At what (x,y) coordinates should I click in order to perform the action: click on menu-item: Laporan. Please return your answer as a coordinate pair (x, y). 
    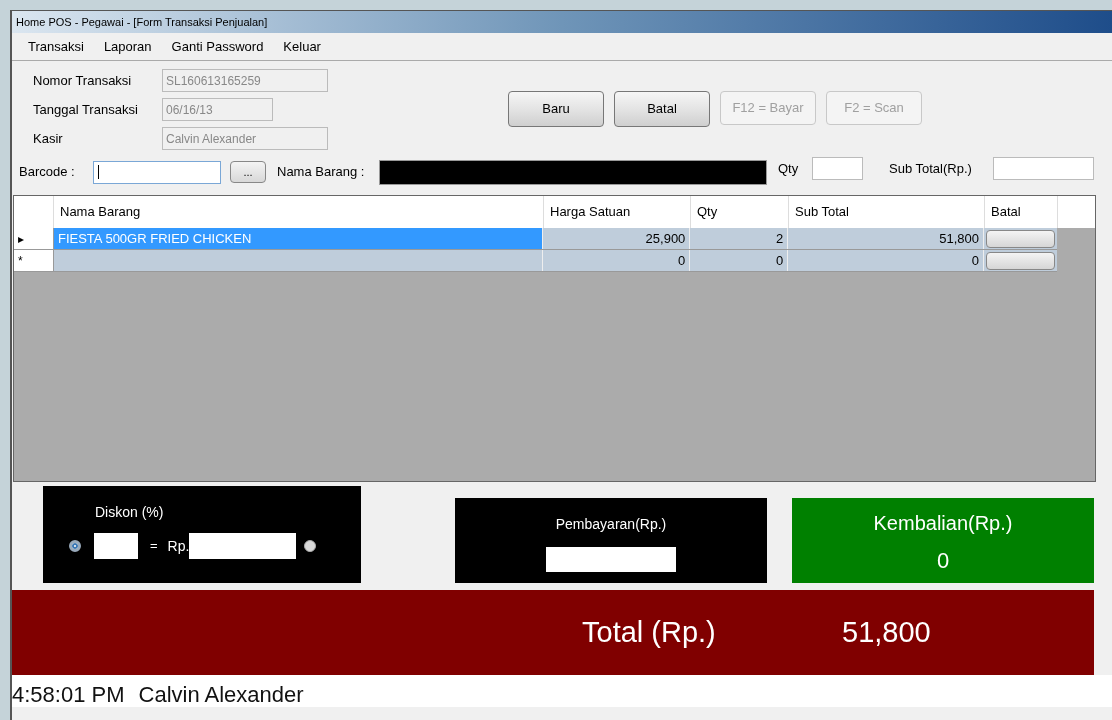
    Looking at the image, I should click on (127, 46).